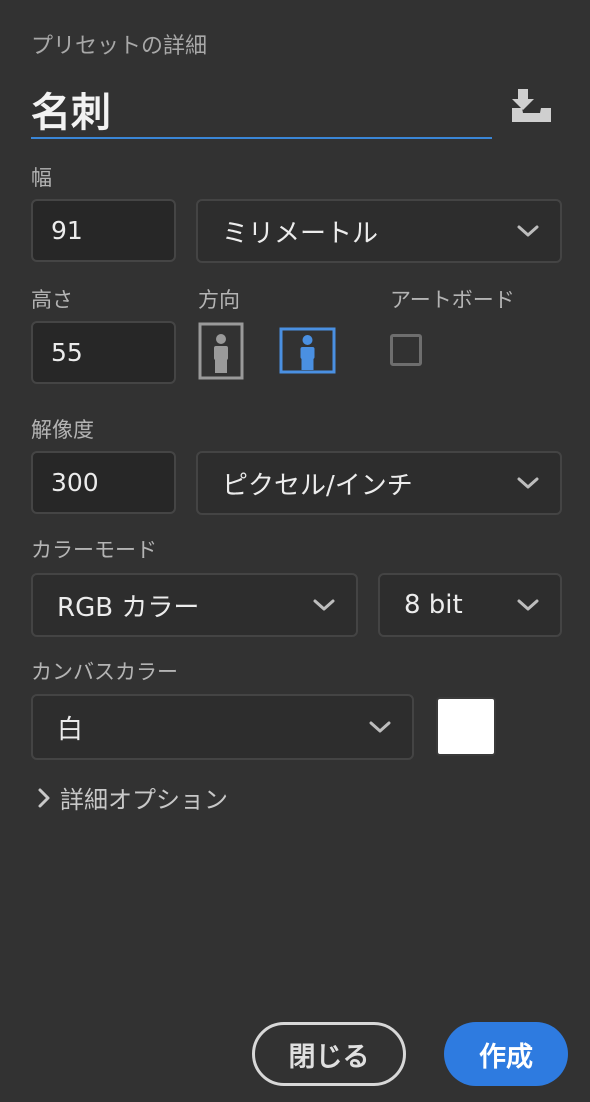 Image resolution: width=590 pixels, height=1102 pixels. Describe the element at coordinates (103, 352) in the screenshot. I see `height-input: 55` at that location.